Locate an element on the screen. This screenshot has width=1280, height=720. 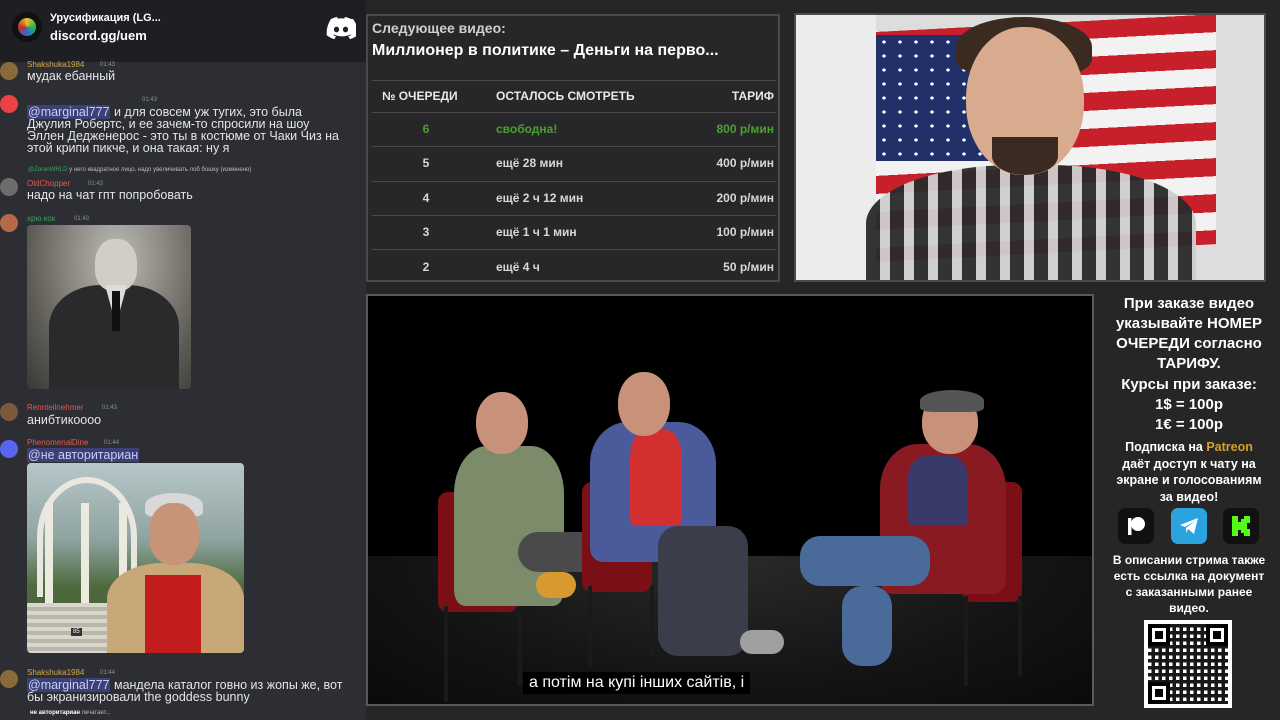
queue-number: 4 is located at coordinates (426, 198).